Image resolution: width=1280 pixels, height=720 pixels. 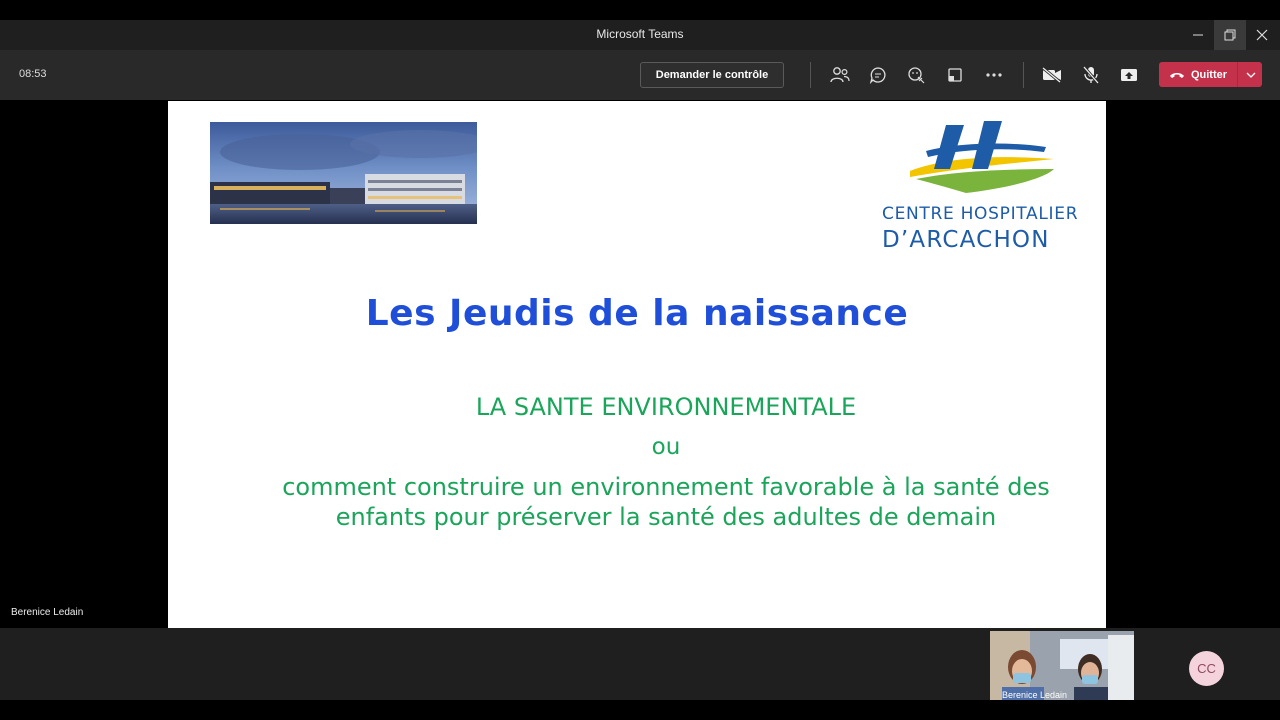 I want to click on participant-video: Berenice Ledain, so click(x=1062, y=665).